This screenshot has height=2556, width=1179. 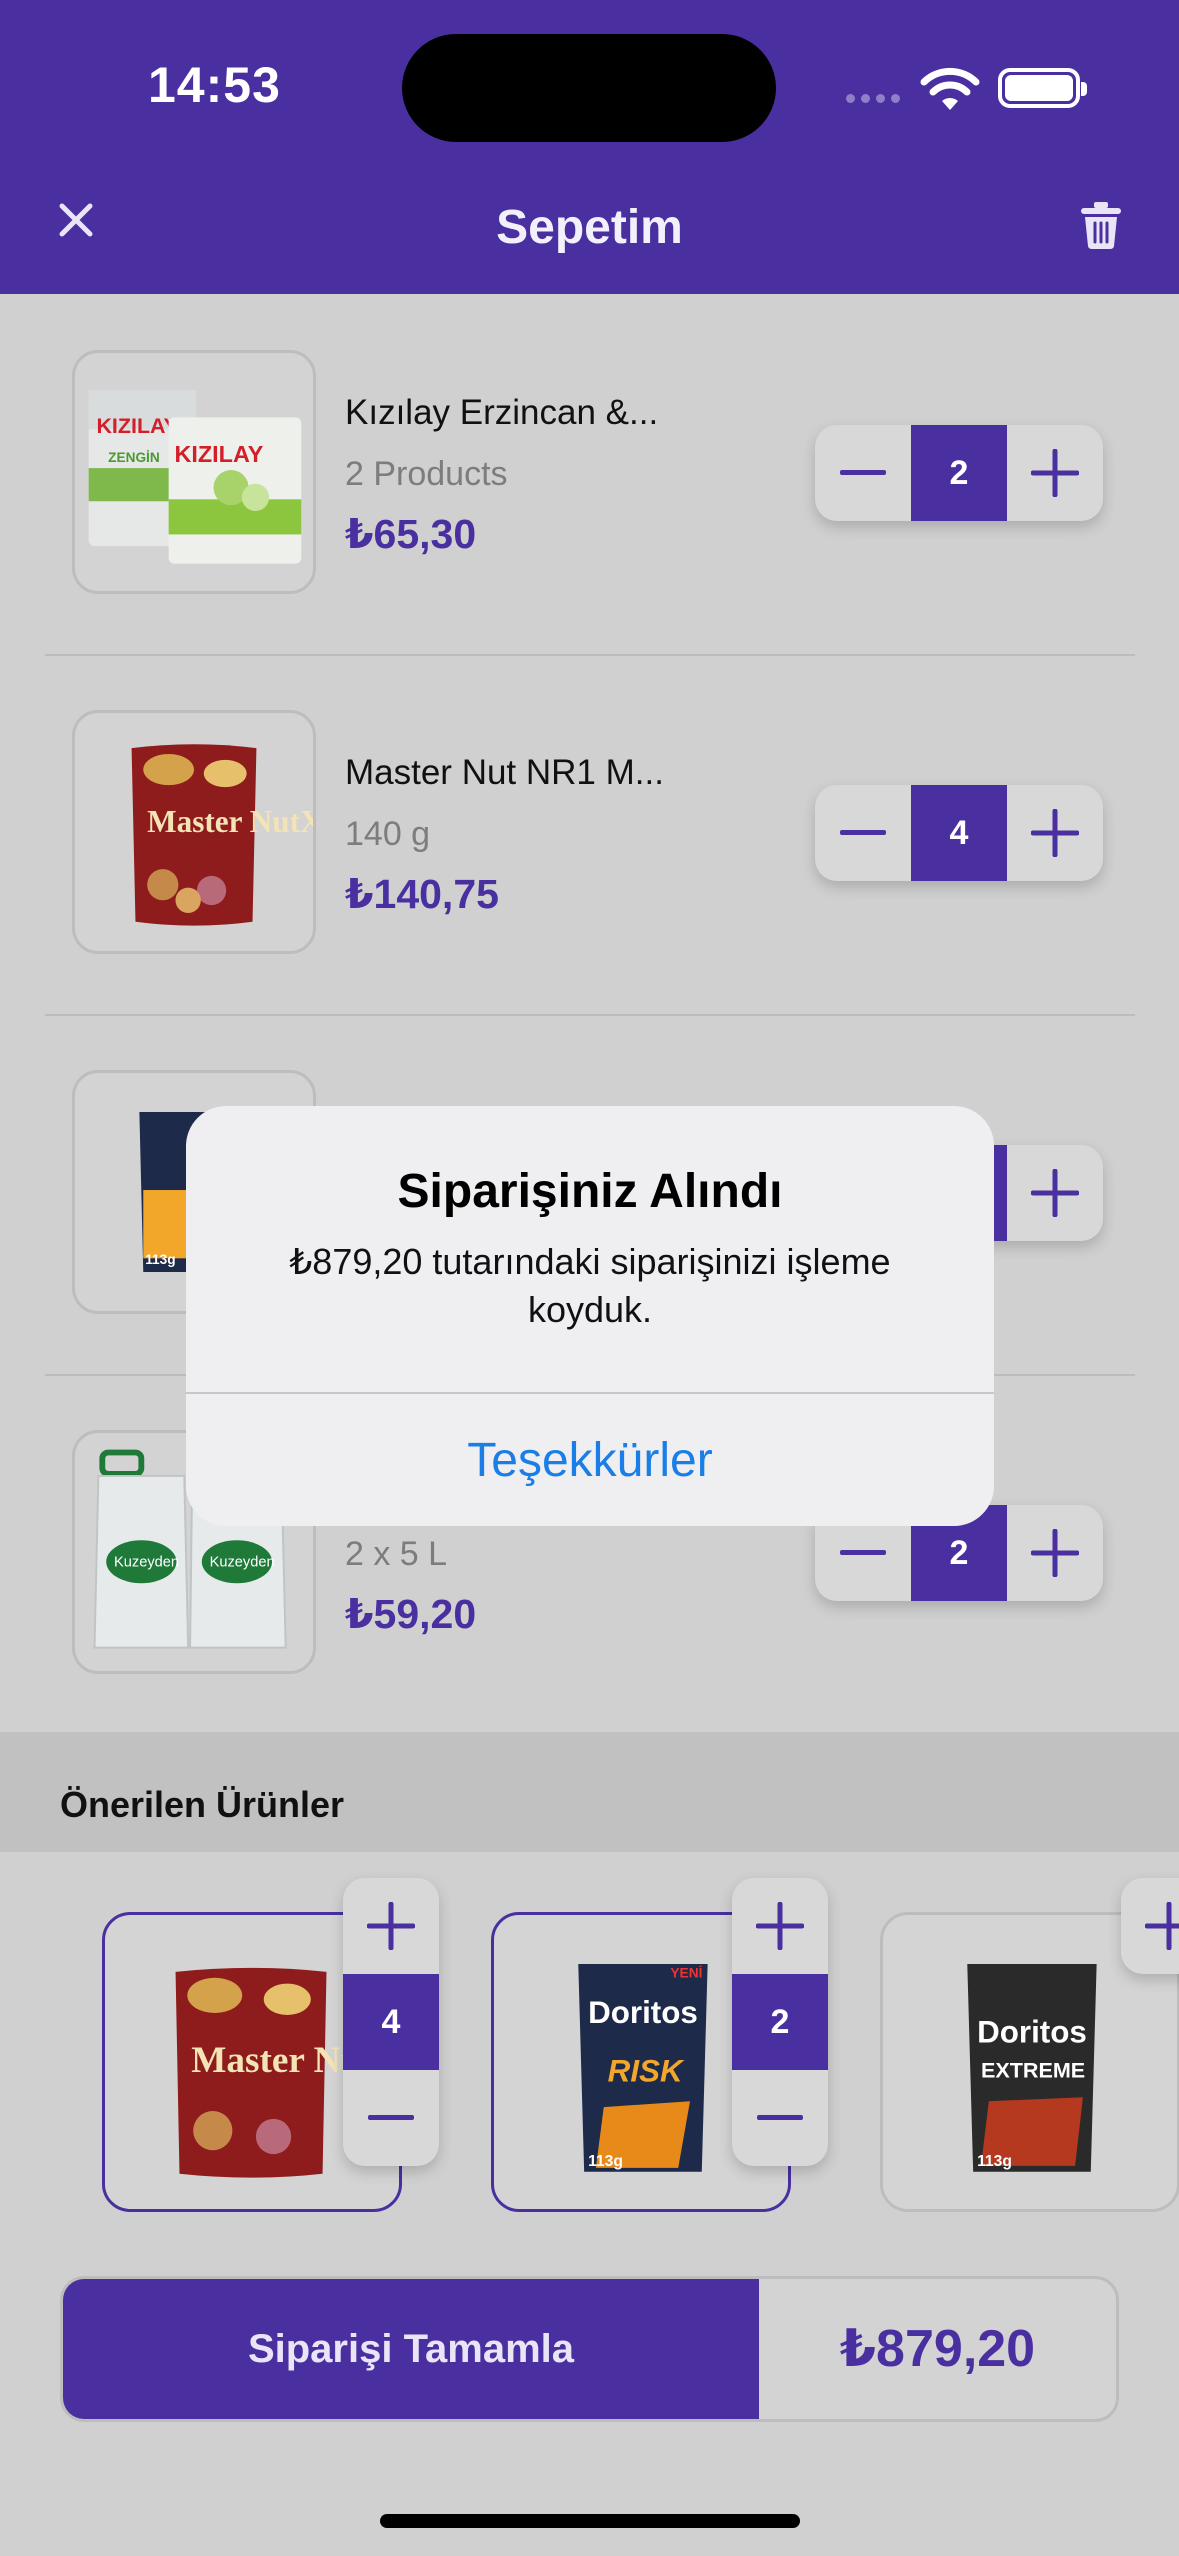 I want to click on trash-icon, so click(x=1101, y=225).